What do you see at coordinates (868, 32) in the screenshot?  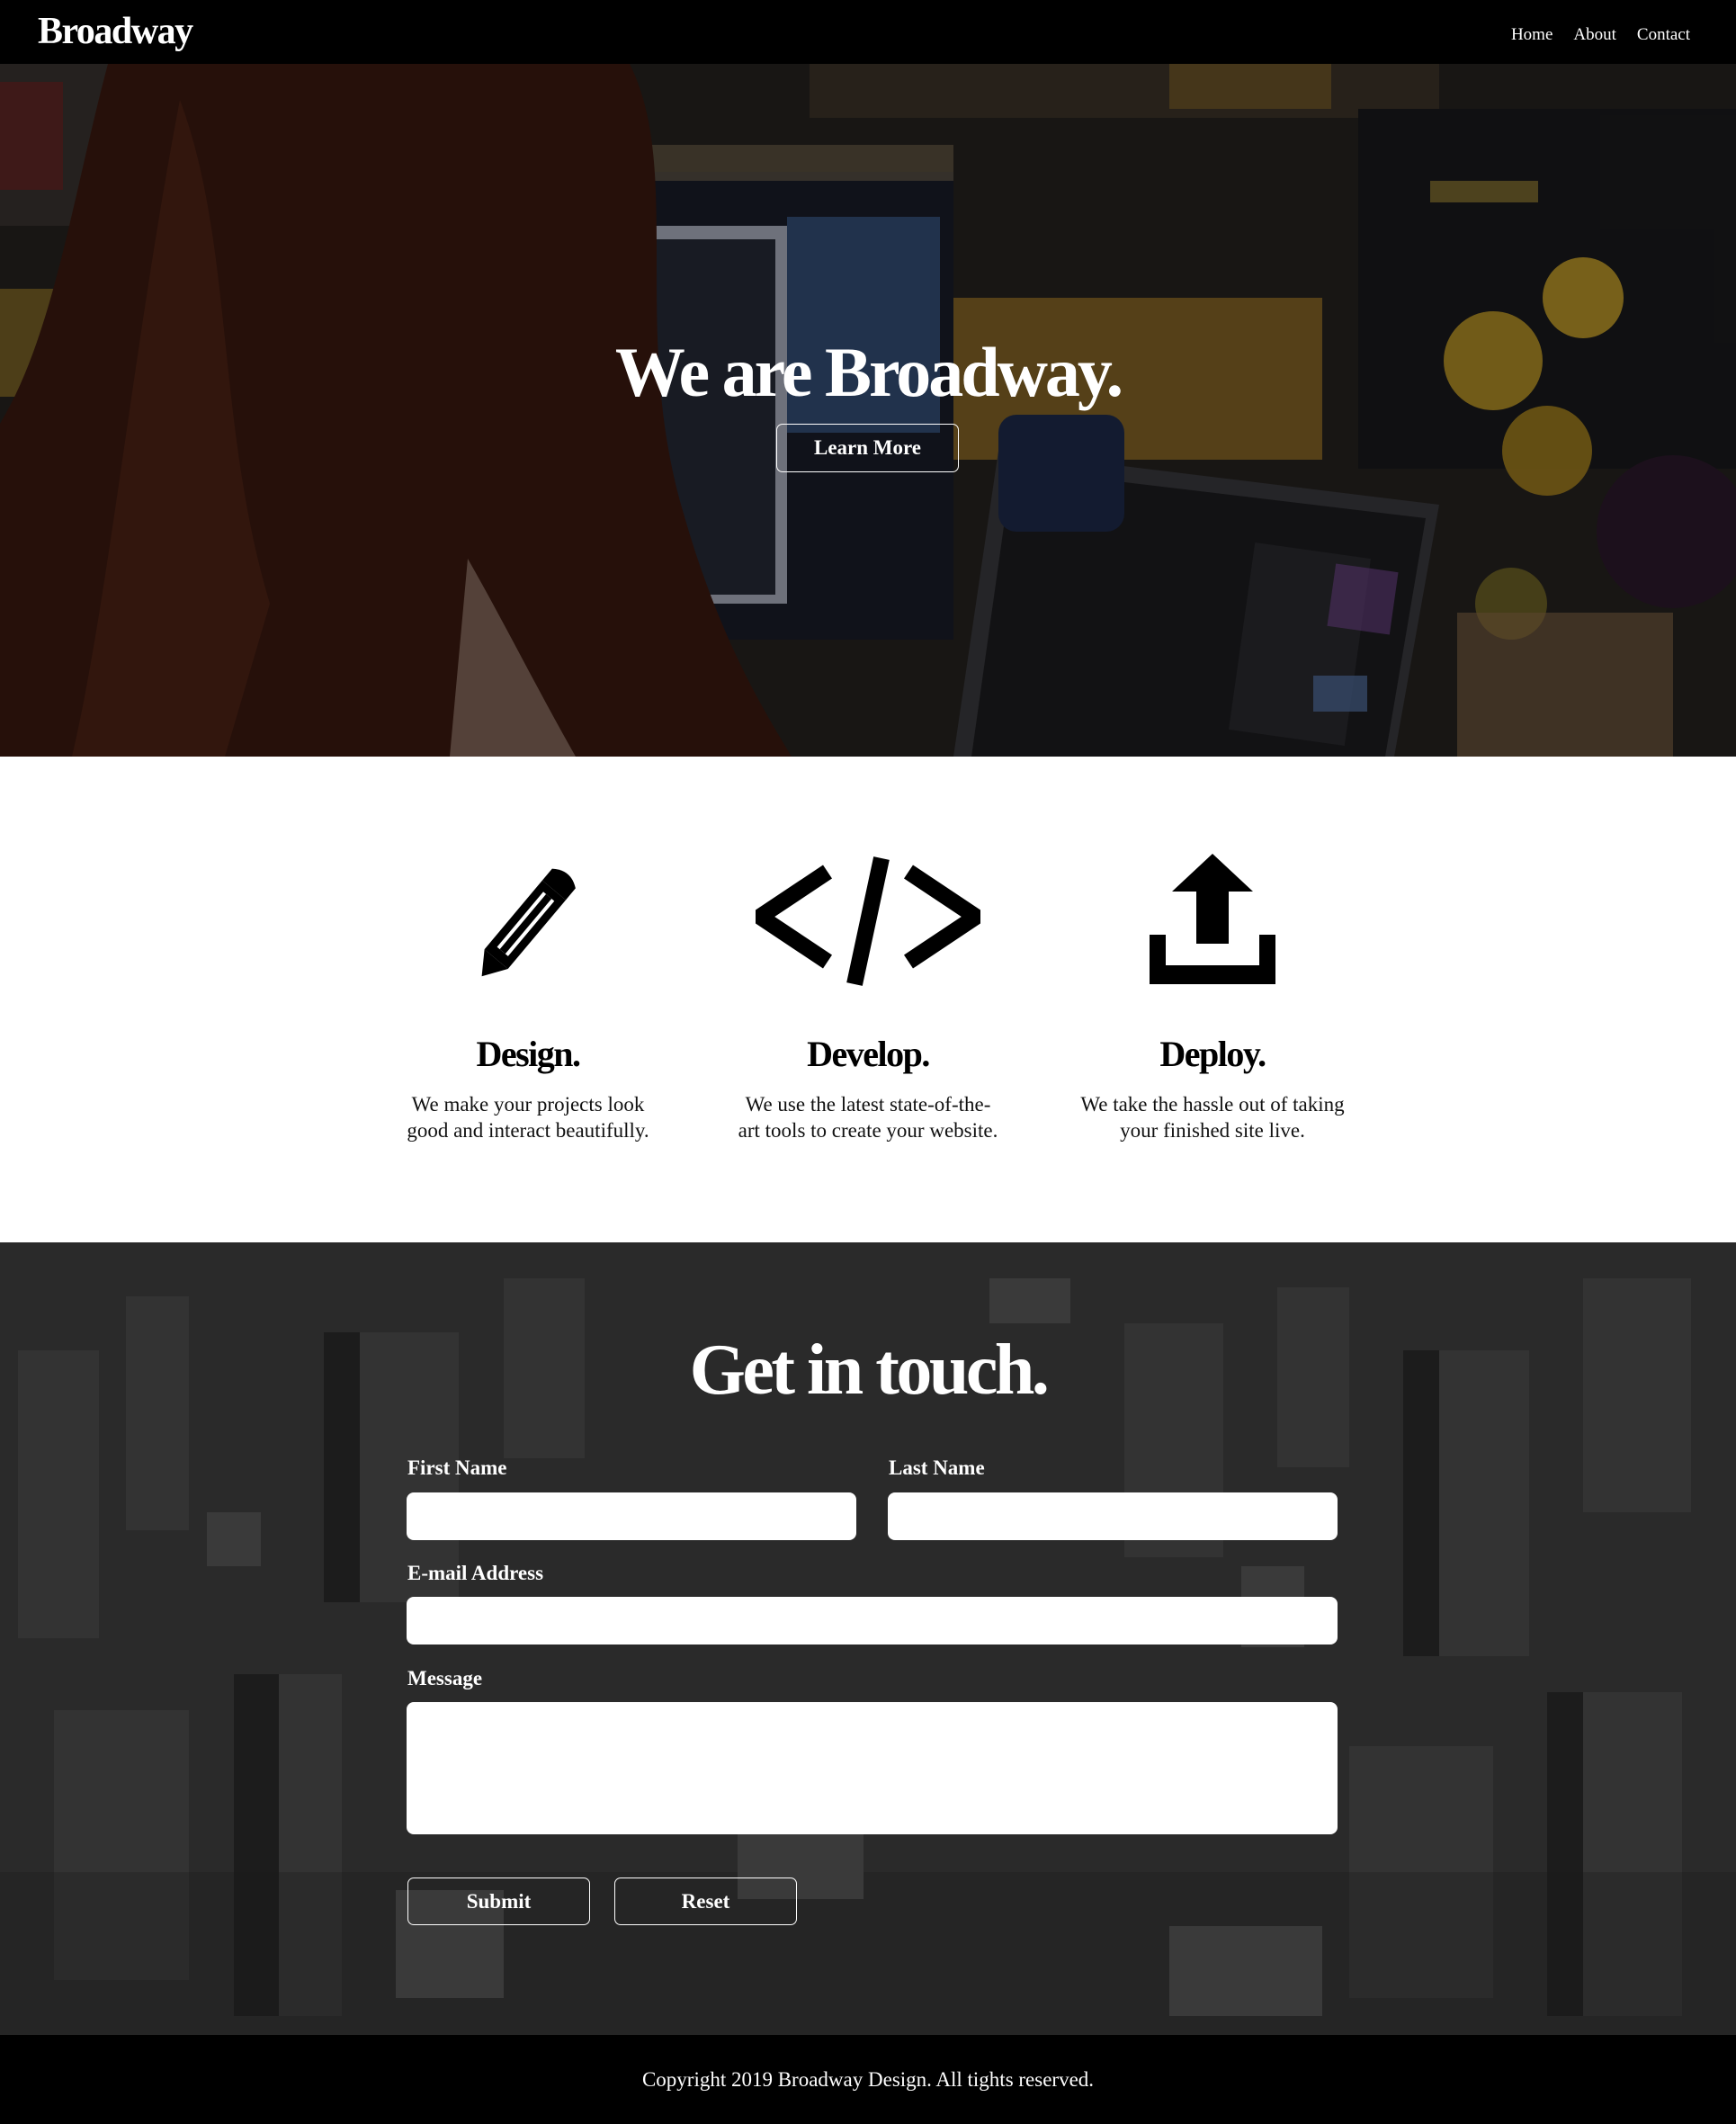 I see `navbar: Broadway Home About Contact` at bounding box center [868, 32].